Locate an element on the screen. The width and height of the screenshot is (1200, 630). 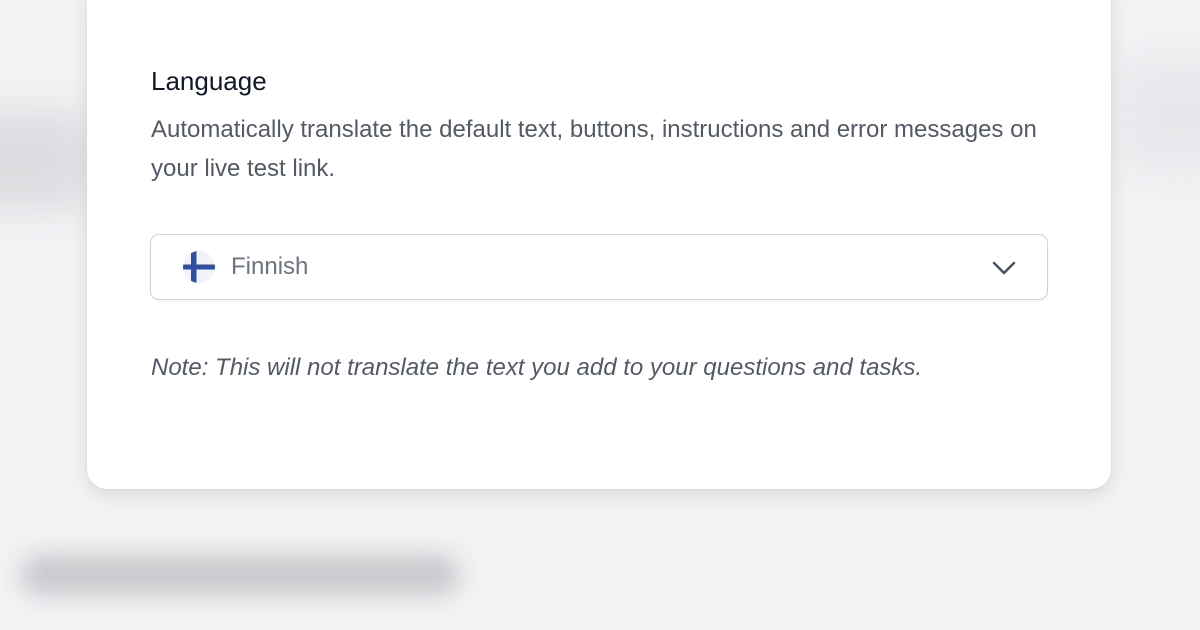
chevron-down-icon is located at coordinates (1004, 268).